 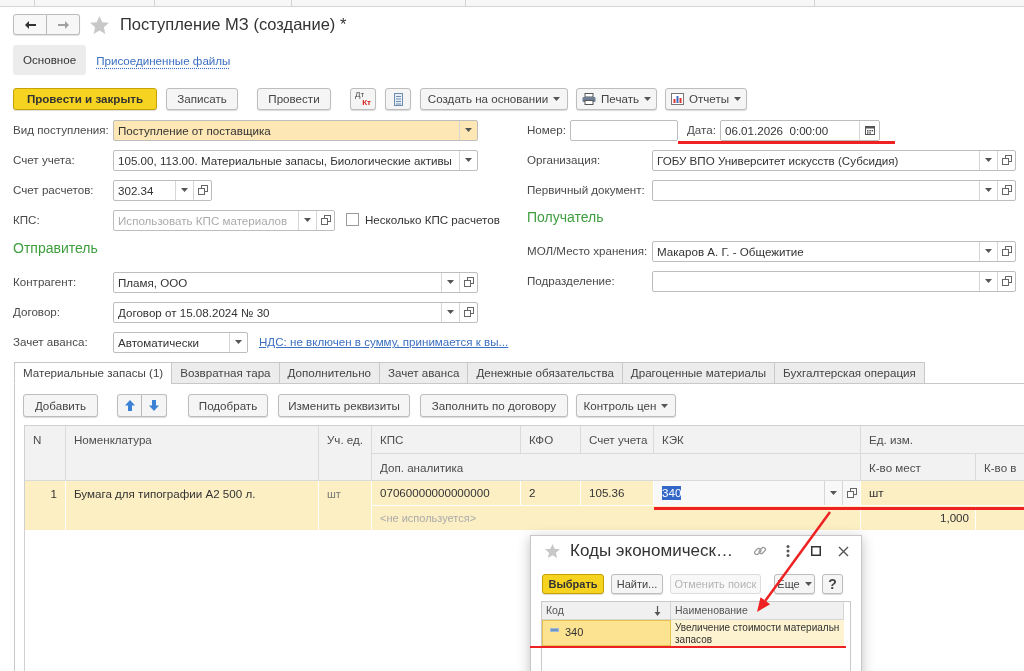 What do you see at coordinates (757, 611) in the screenshot?
I see `column-header: Наименование` at bounding box center [757, 611].